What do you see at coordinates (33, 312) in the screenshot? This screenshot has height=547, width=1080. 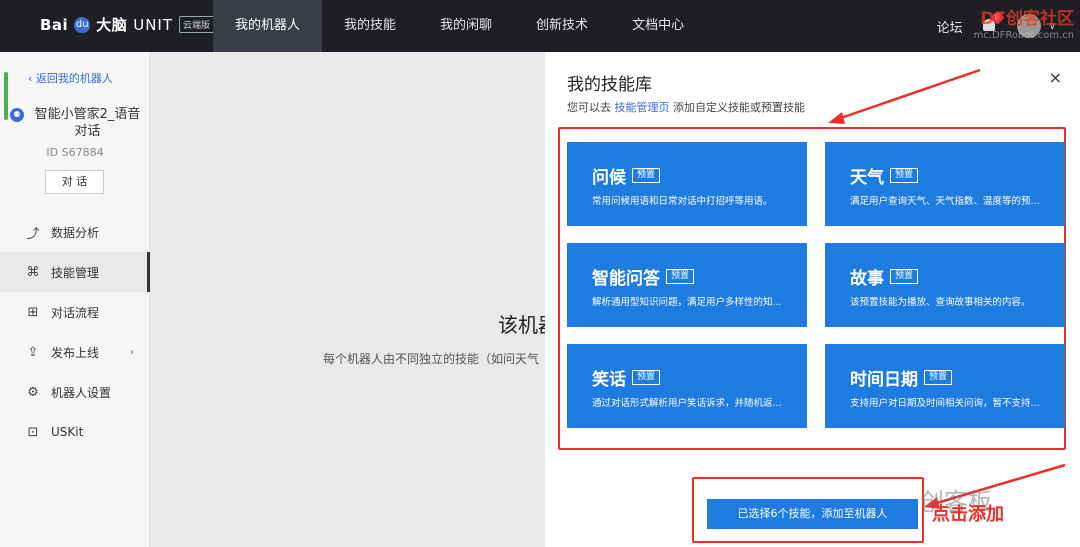 I see `flow-icon: ⊞` at bounding box center [33, 312].